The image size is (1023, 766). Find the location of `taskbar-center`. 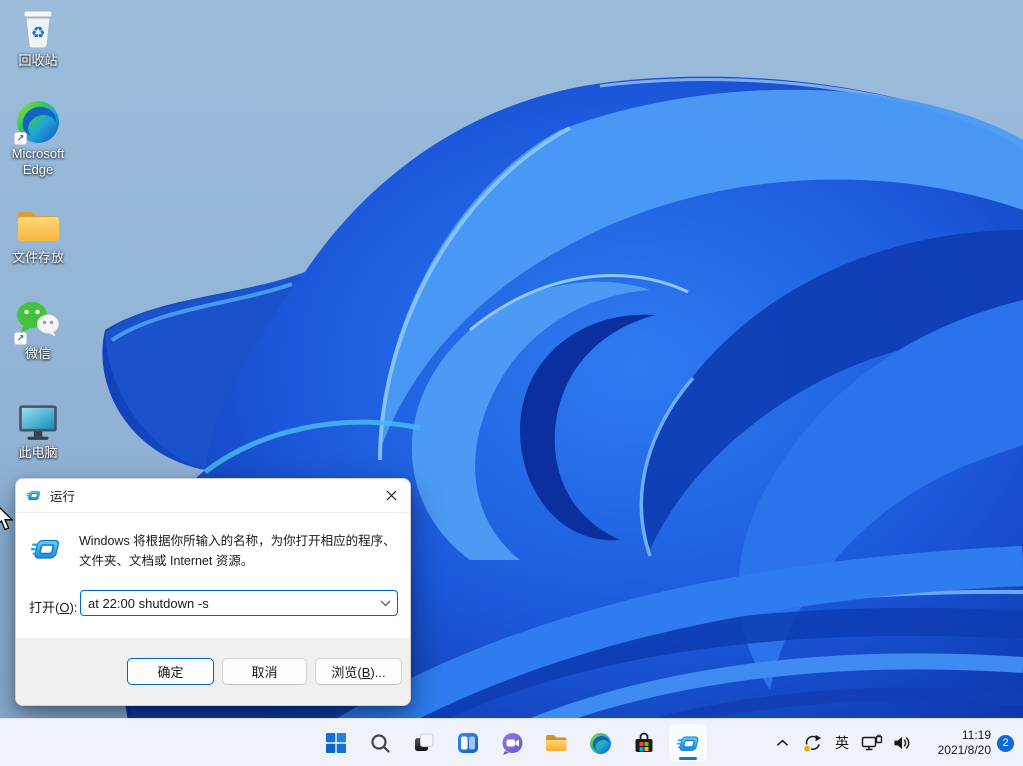

taskbar-center is located at coordinates (512, 743).